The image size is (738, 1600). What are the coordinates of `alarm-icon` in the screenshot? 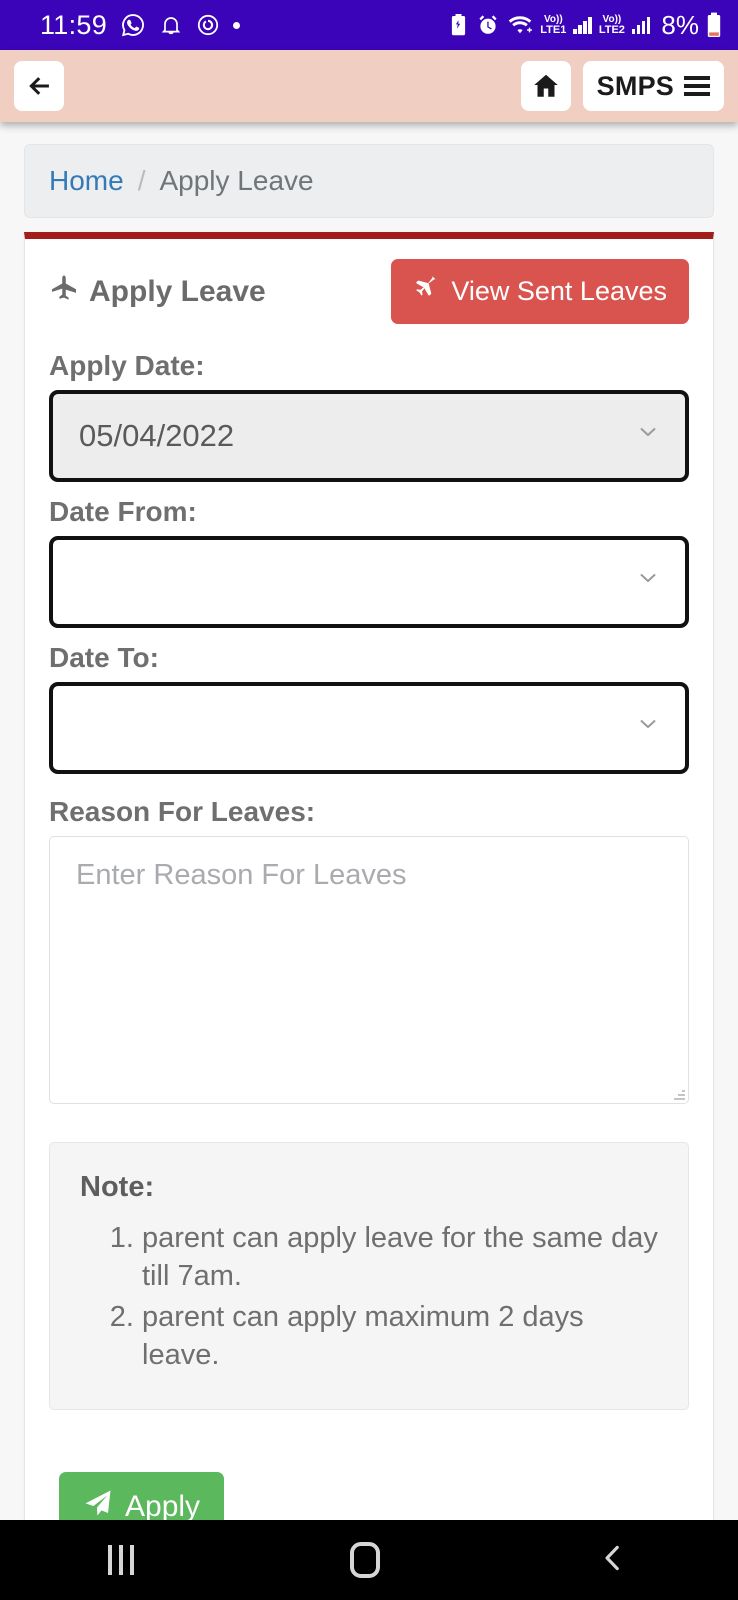 It's located at (488, 25).